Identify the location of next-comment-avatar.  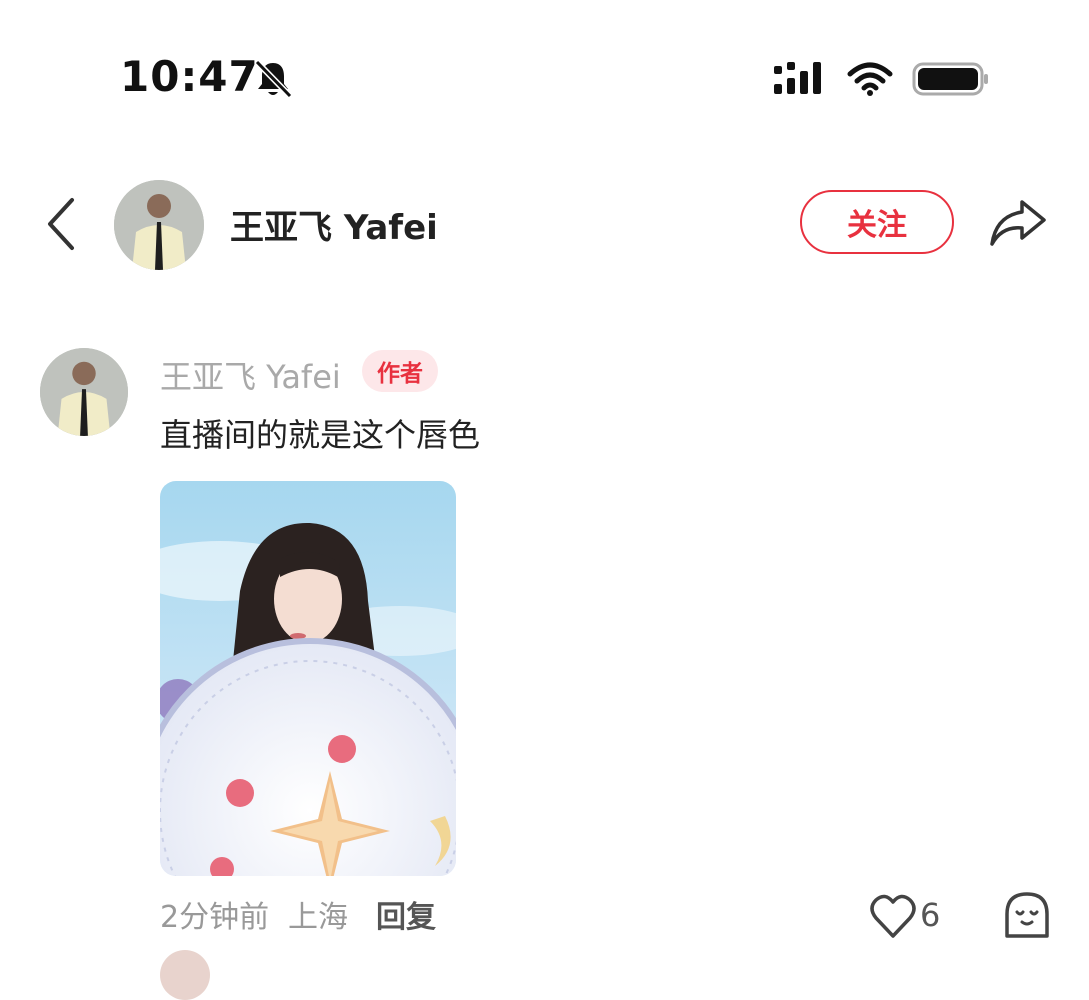
(185, 975).